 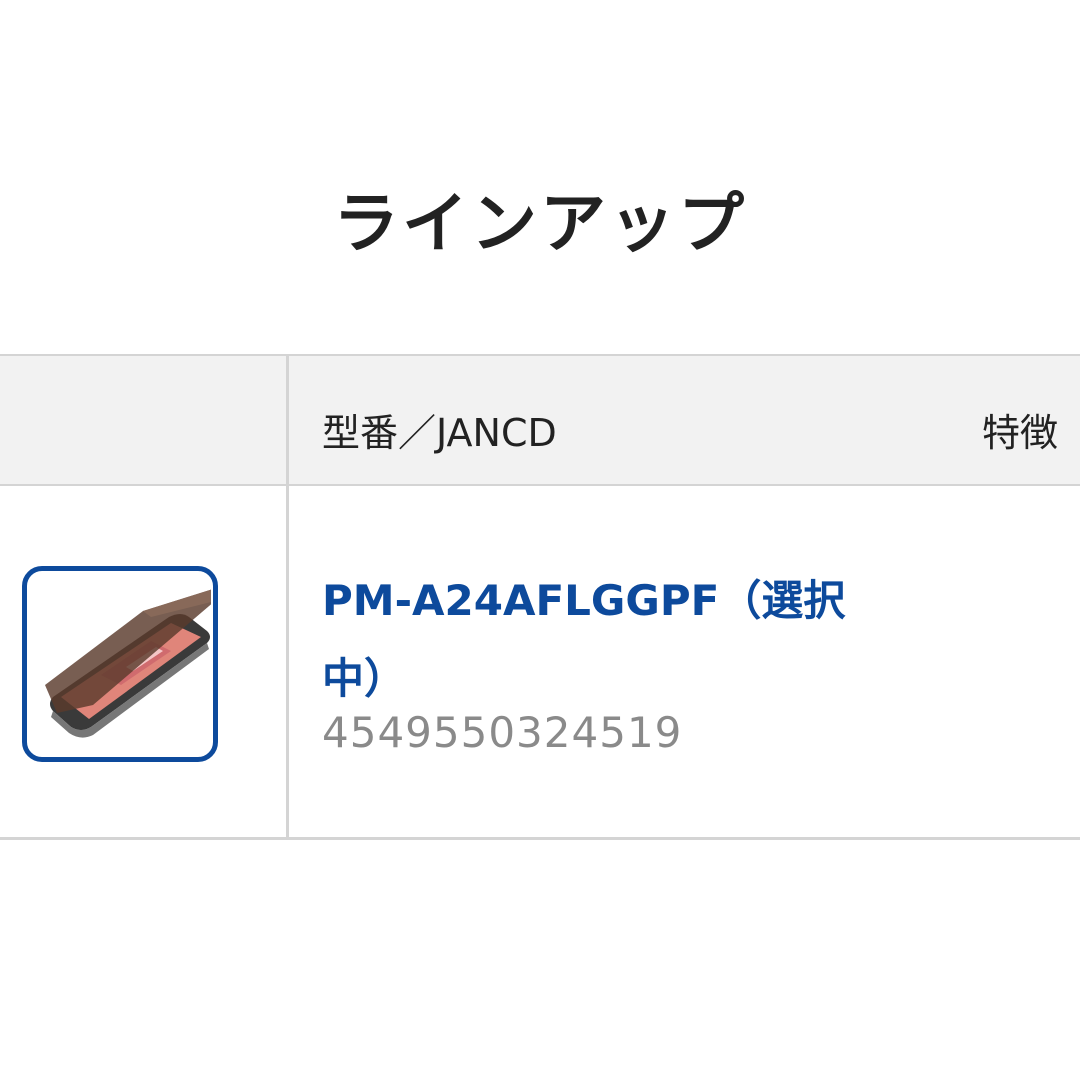 I want to click on table-header-row: 型番／JANCD 特徴, so click(x=540, y=420).